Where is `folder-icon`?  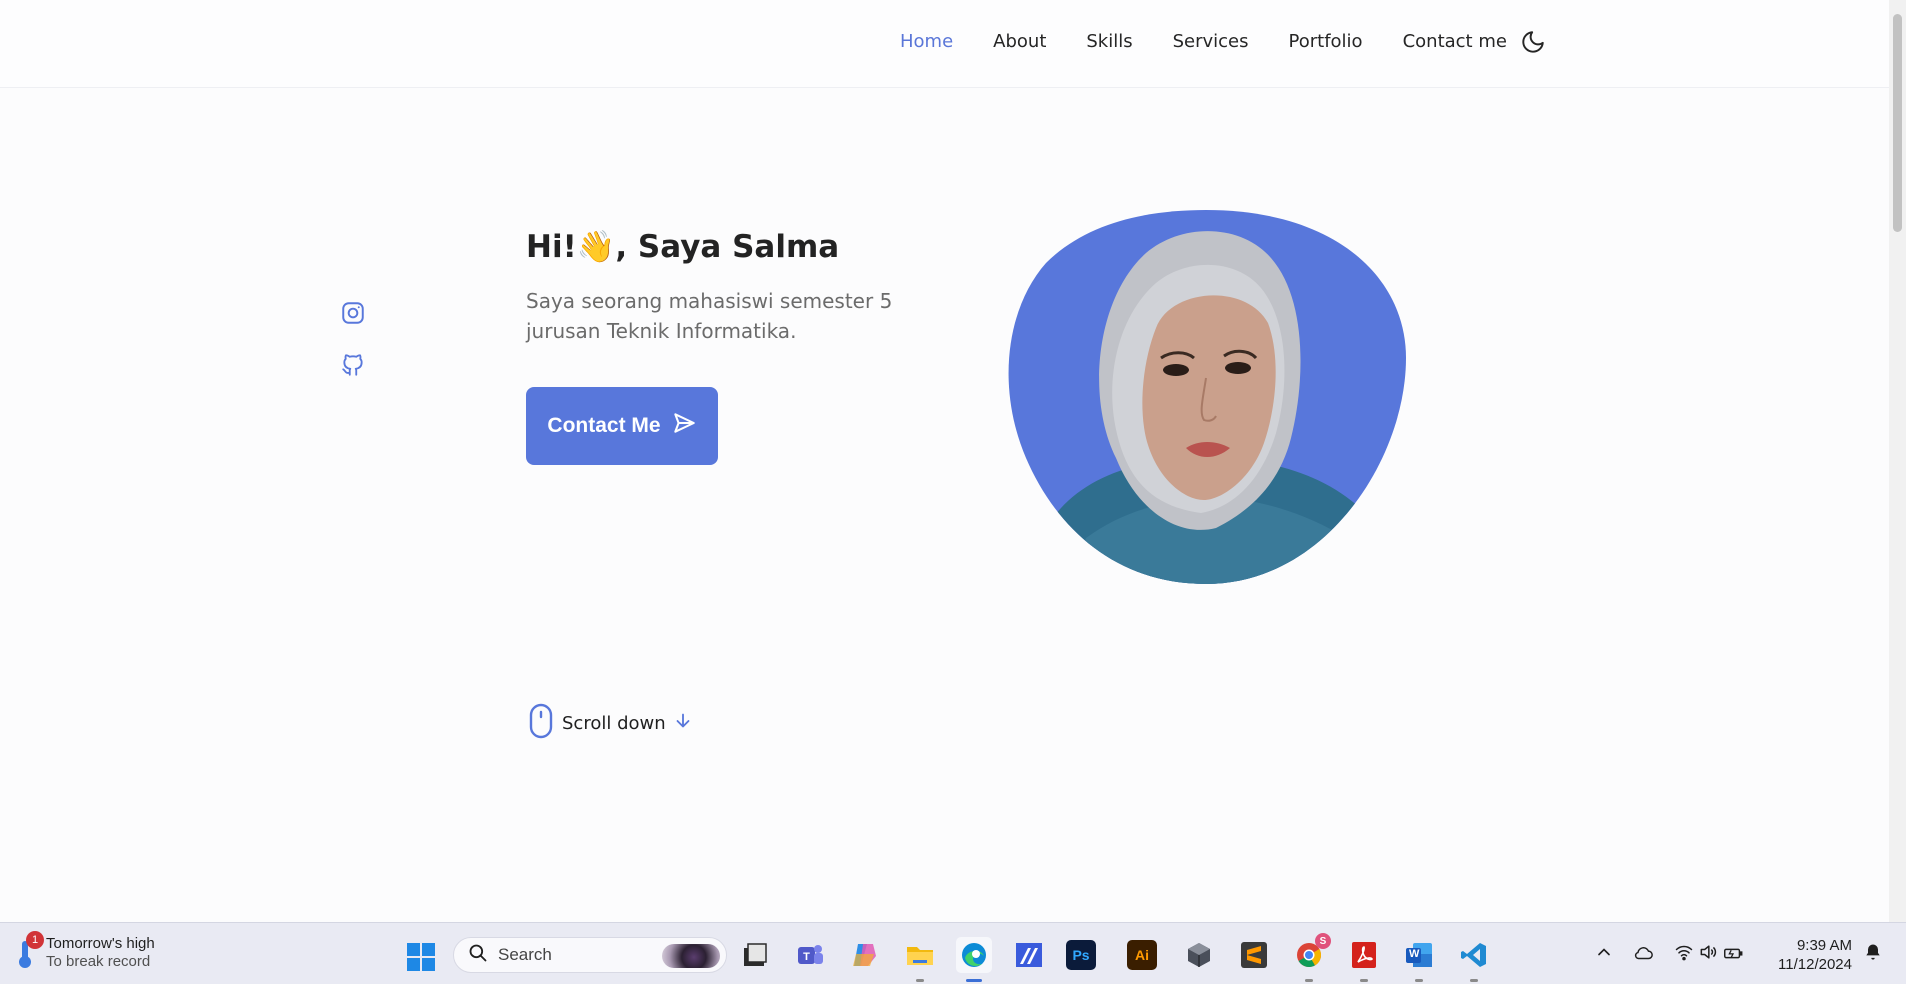 folder-icon is located at coordinates (920, 959).